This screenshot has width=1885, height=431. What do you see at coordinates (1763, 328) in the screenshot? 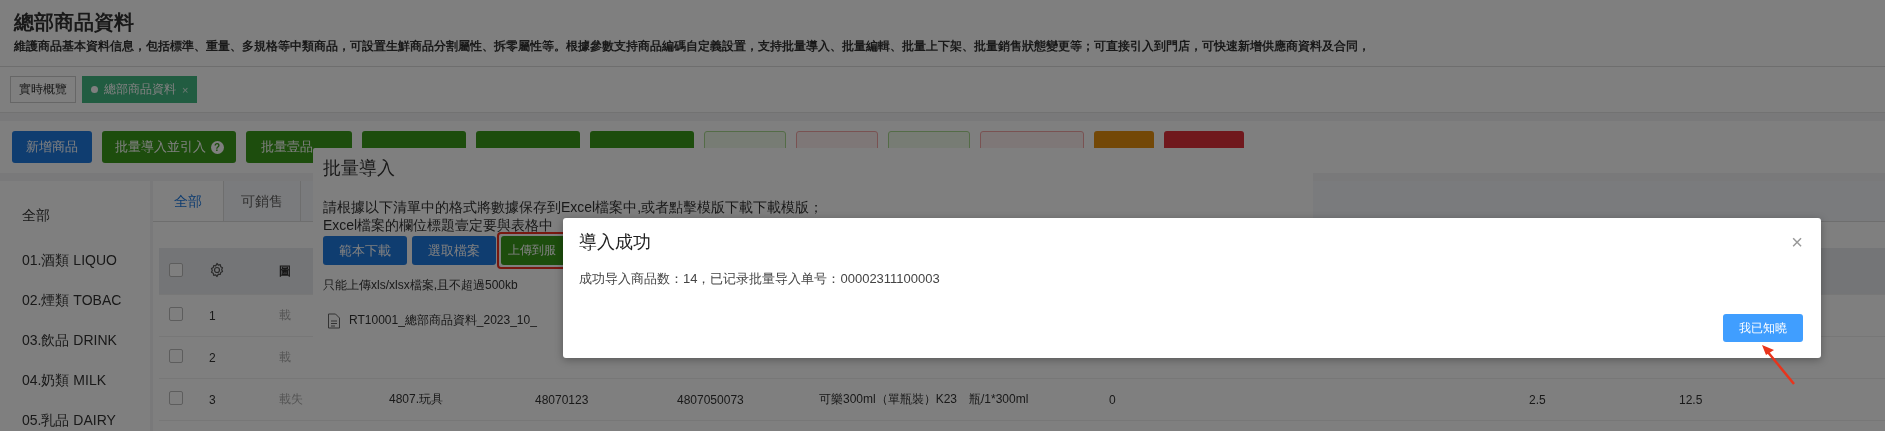
I see `confirm-button: 我已知曉` at bounding box center [1763, 328].